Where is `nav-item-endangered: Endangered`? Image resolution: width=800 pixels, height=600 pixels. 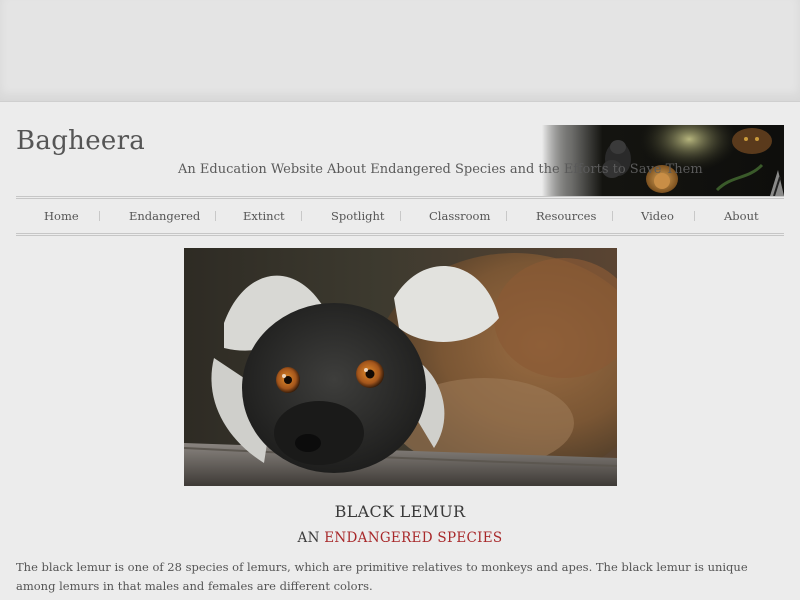 nav-item-endangered: Endangered is located at coordinates (164, 216).